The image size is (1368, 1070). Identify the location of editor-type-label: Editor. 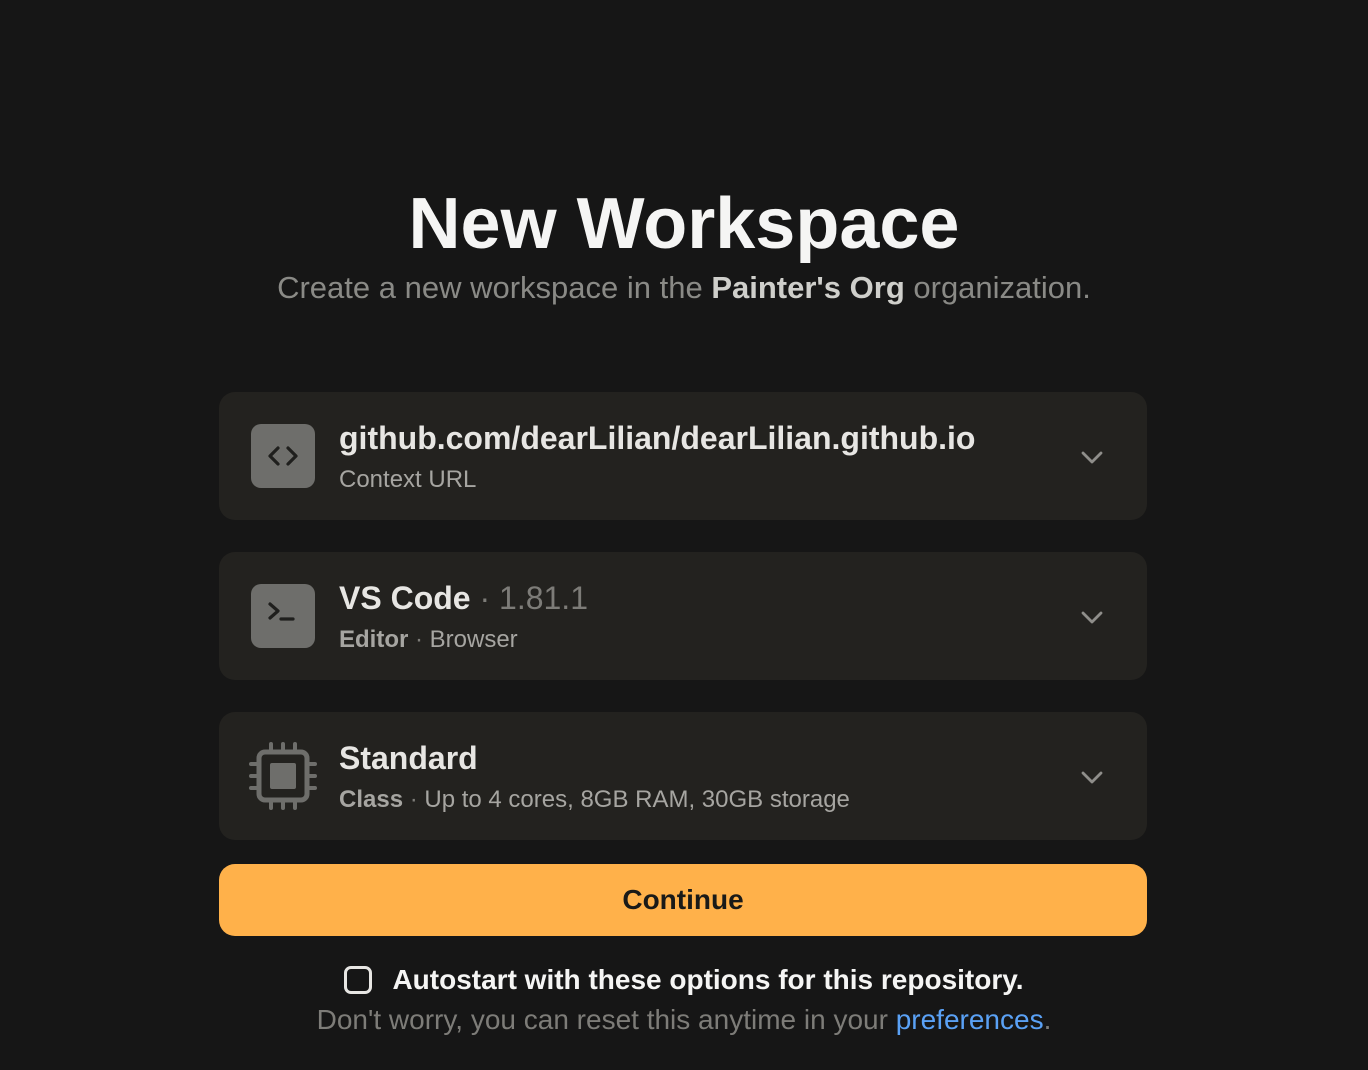
(374, 639).